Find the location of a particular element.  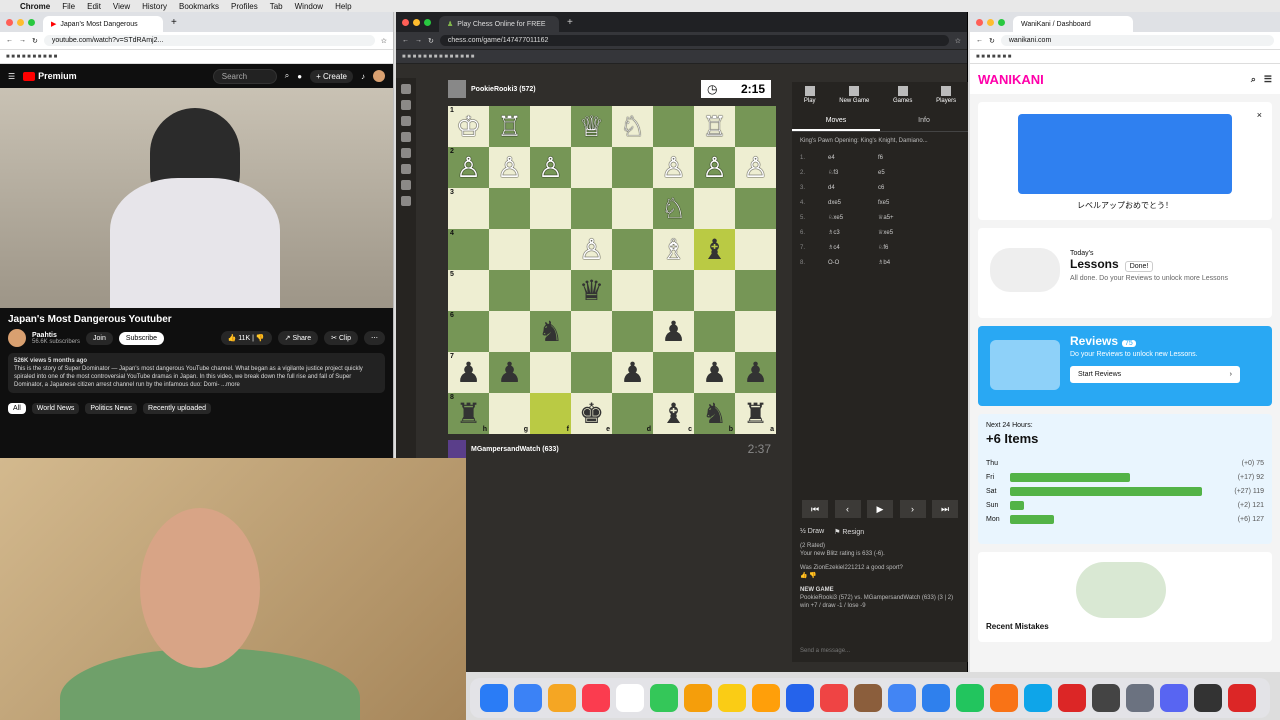

board-square: ♙ 2 is located at coordinates (468, 167).